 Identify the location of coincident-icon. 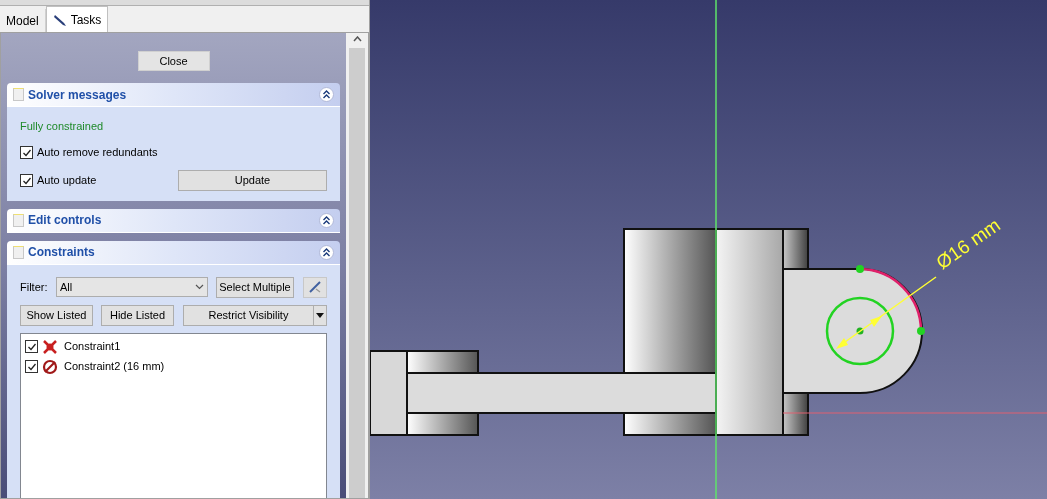
(50, 346).